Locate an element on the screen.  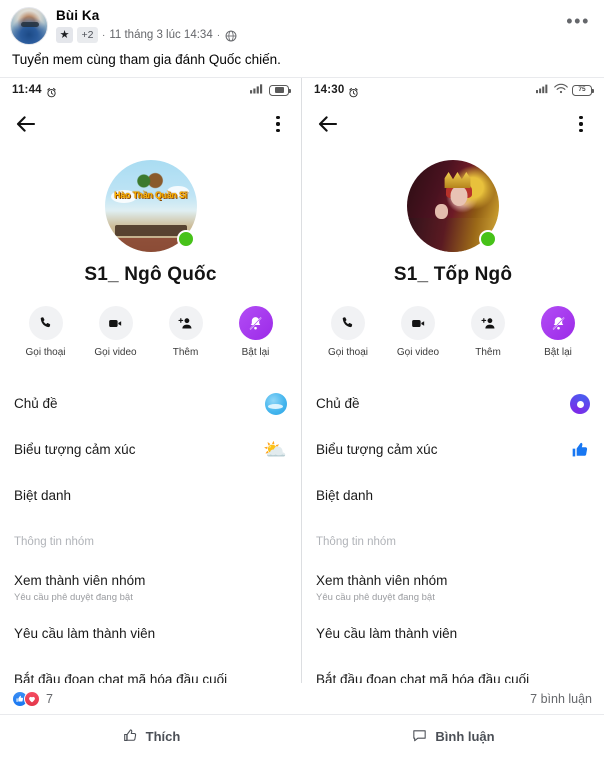
menu-item-emoji: Biểu tượng cảm xúc ⛅ is located at coordinates (150, 450).